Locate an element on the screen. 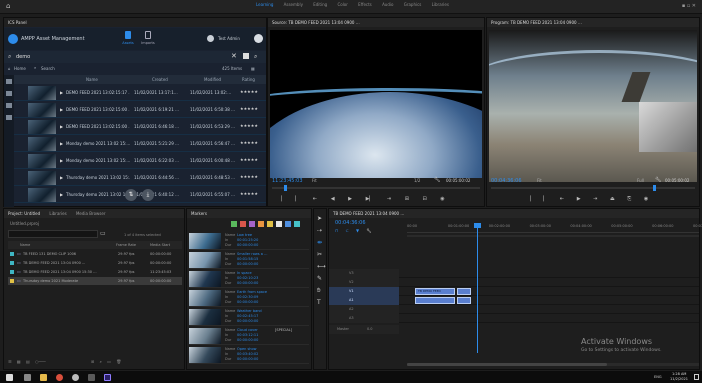 The height and width of the screenshot is (383, 702). program-wrench-icon: 🔧︎ is located at coordinates (658, 180).